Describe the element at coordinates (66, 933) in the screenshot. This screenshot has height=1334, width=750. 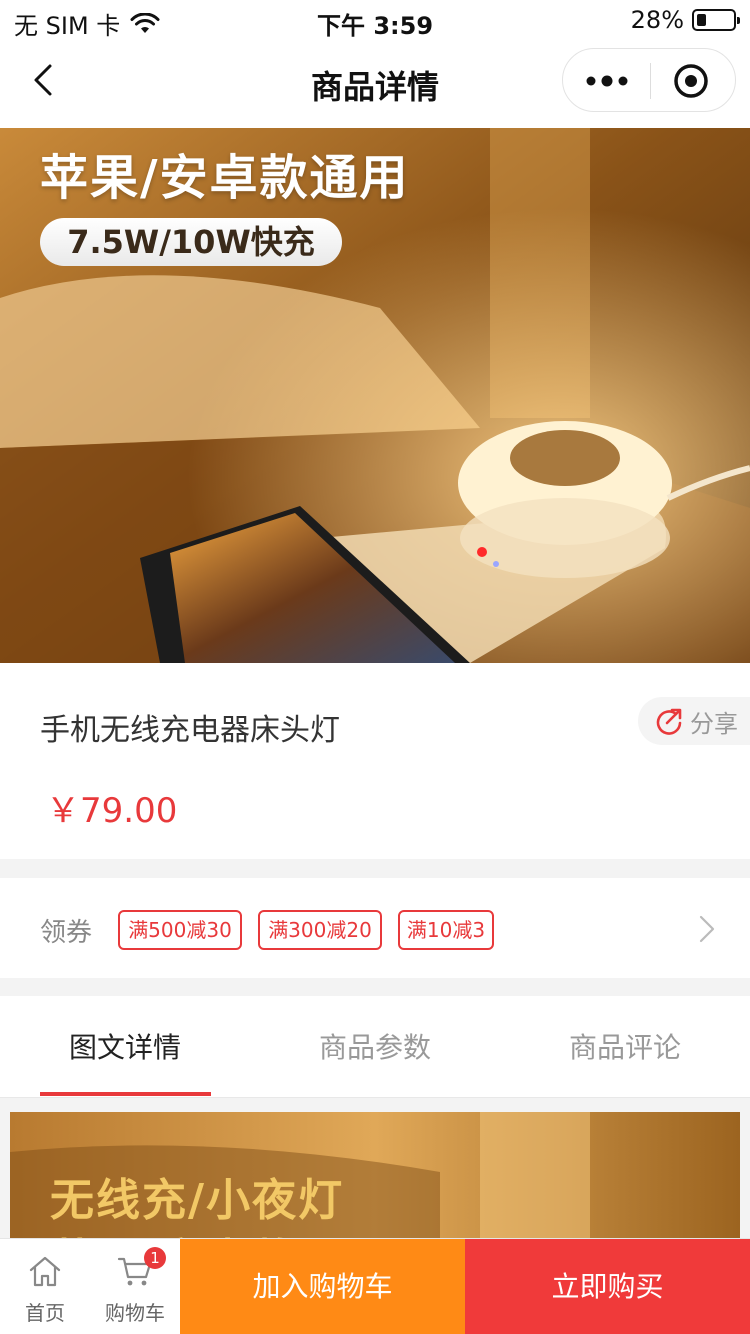
I see `coupon-label: 领券` at that location.